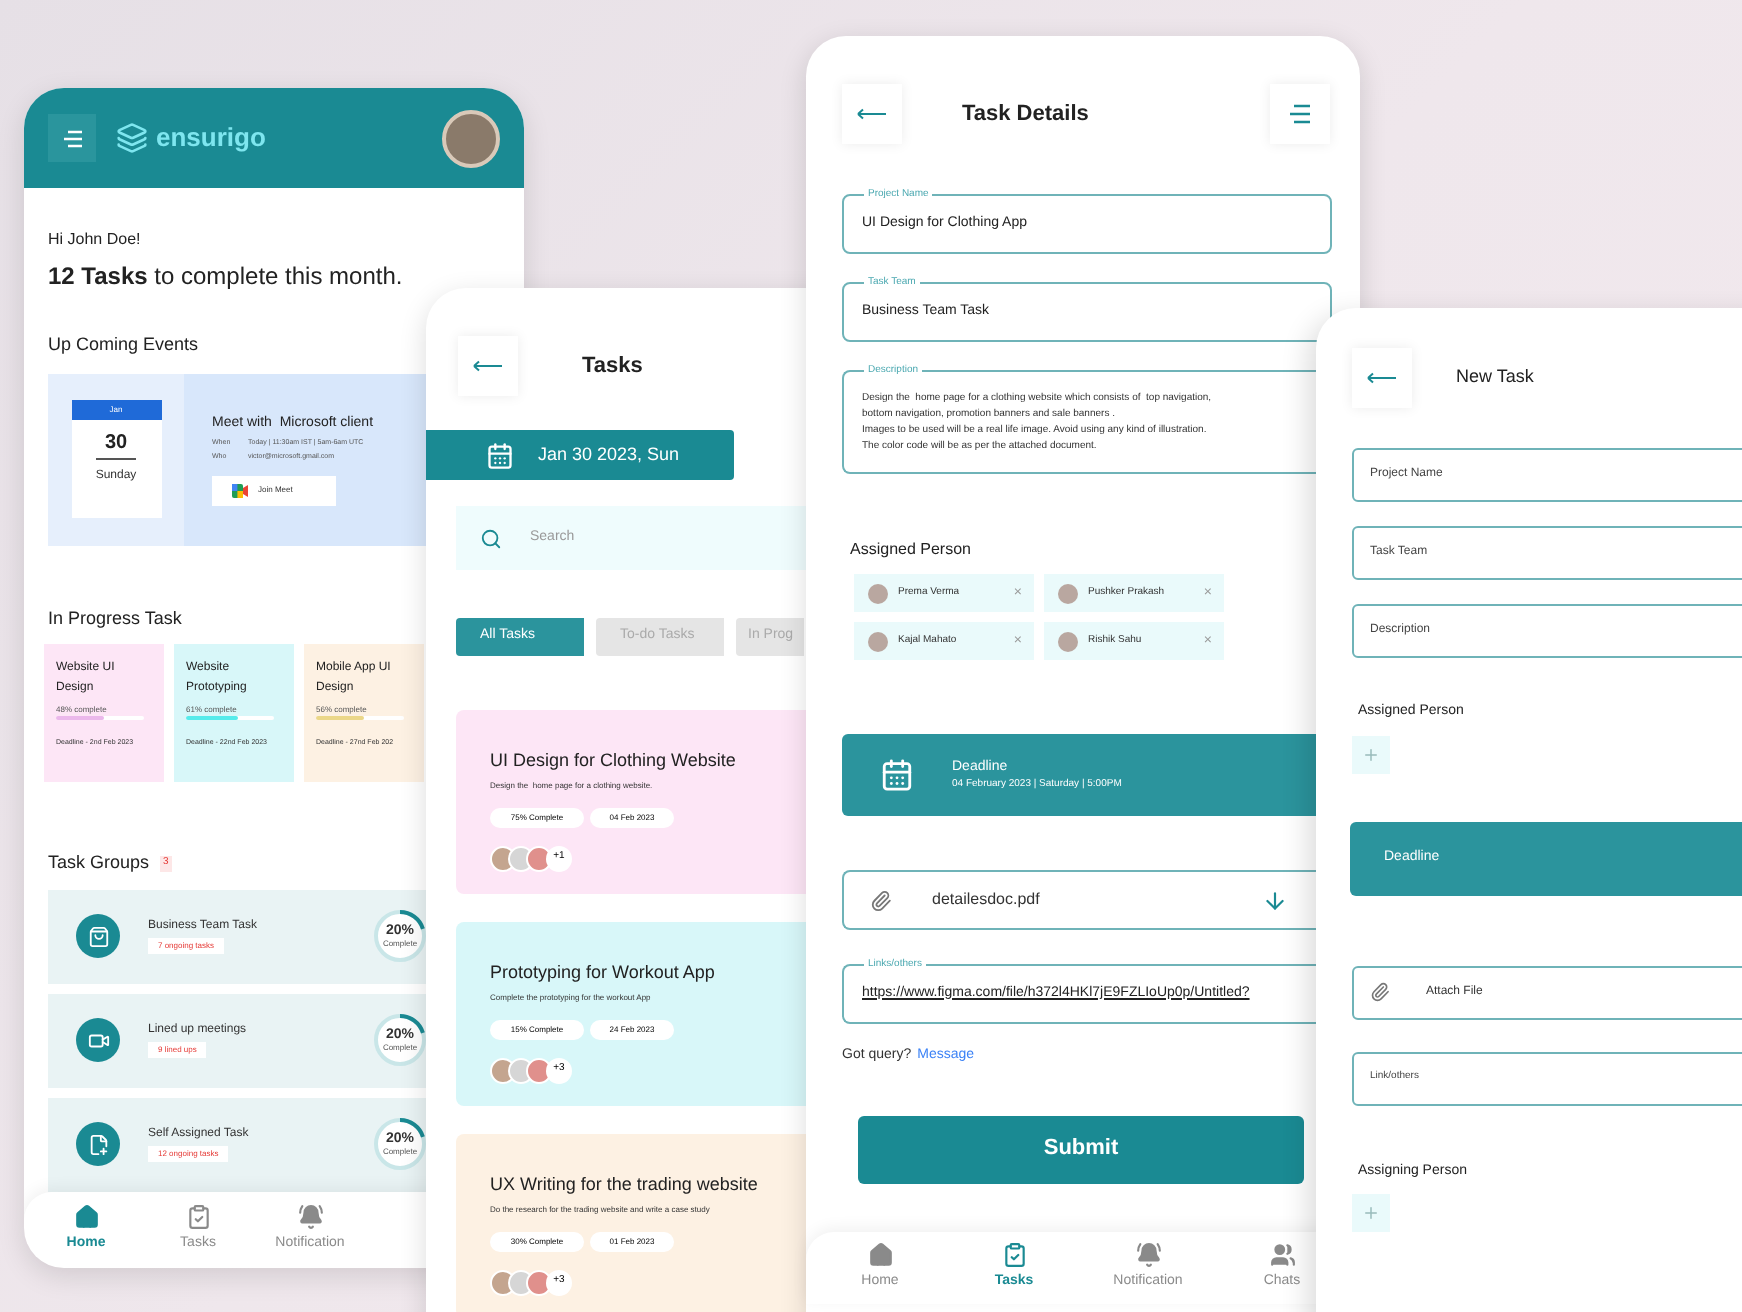 The height and width of the screenshot is (1312, 1742). Describe the element at coordinates (99, 863) in the screenshot. I see `section-title: Task Groups` at that location.